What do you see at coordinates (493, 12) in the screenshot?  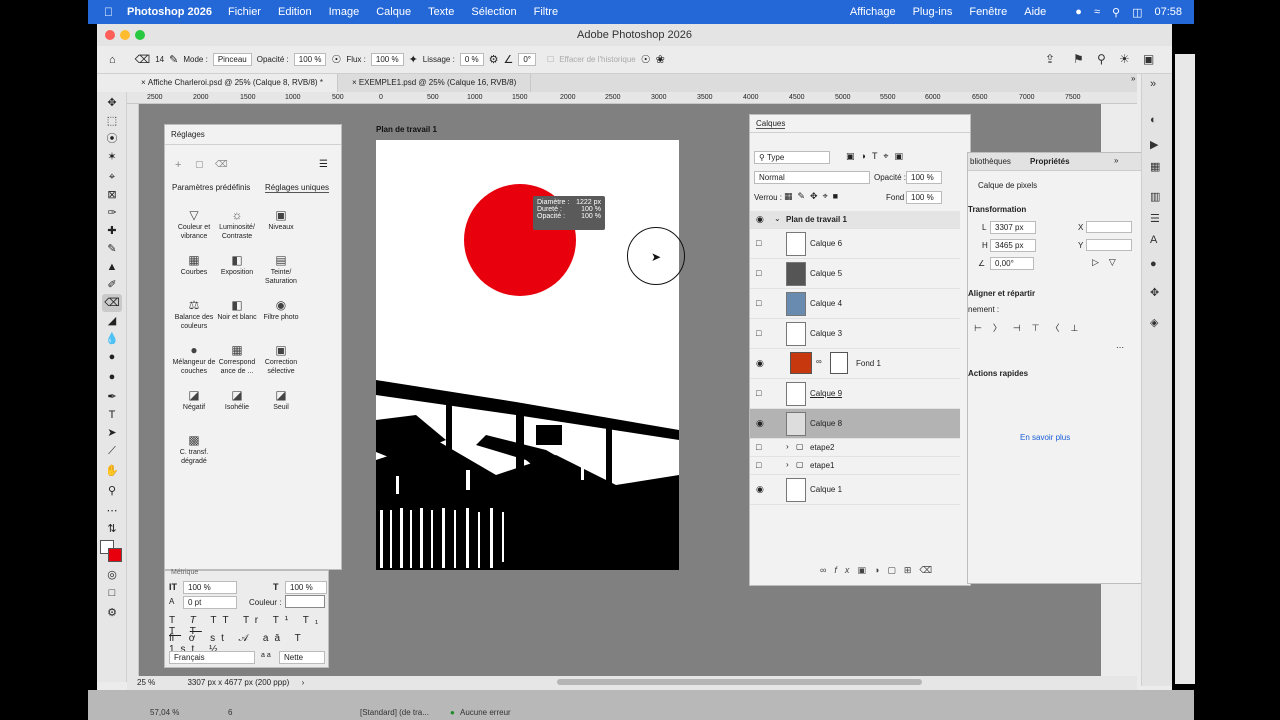 I see `menu-selection: Sélection` at bounding box center [493, 12].